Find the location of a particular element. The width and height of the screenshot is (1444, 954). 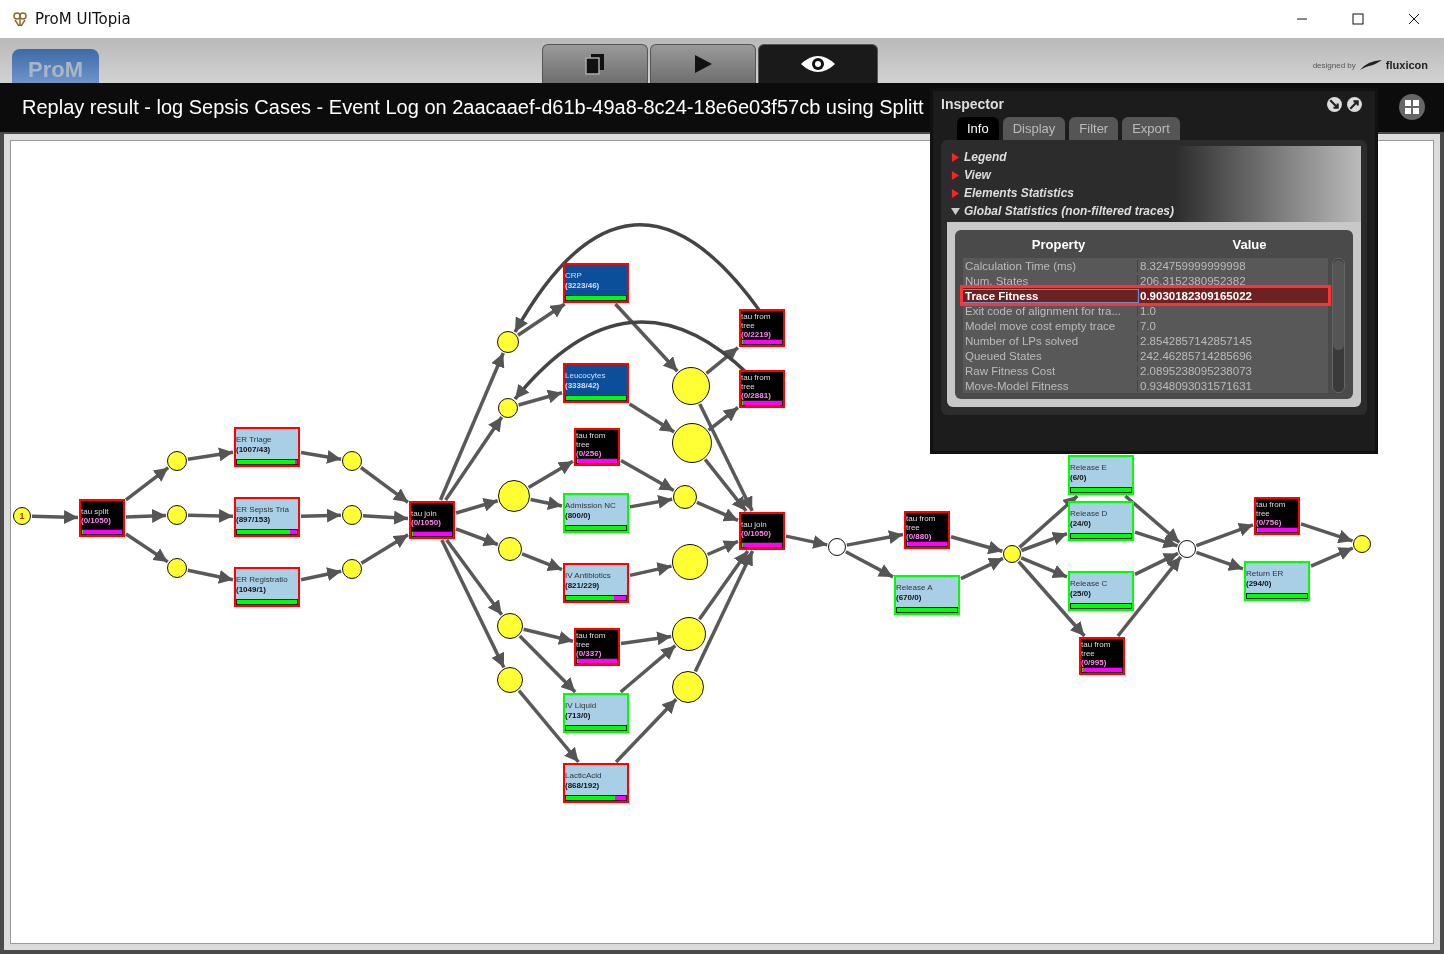

transition-label: Release A is located at coordinates (915, 587).